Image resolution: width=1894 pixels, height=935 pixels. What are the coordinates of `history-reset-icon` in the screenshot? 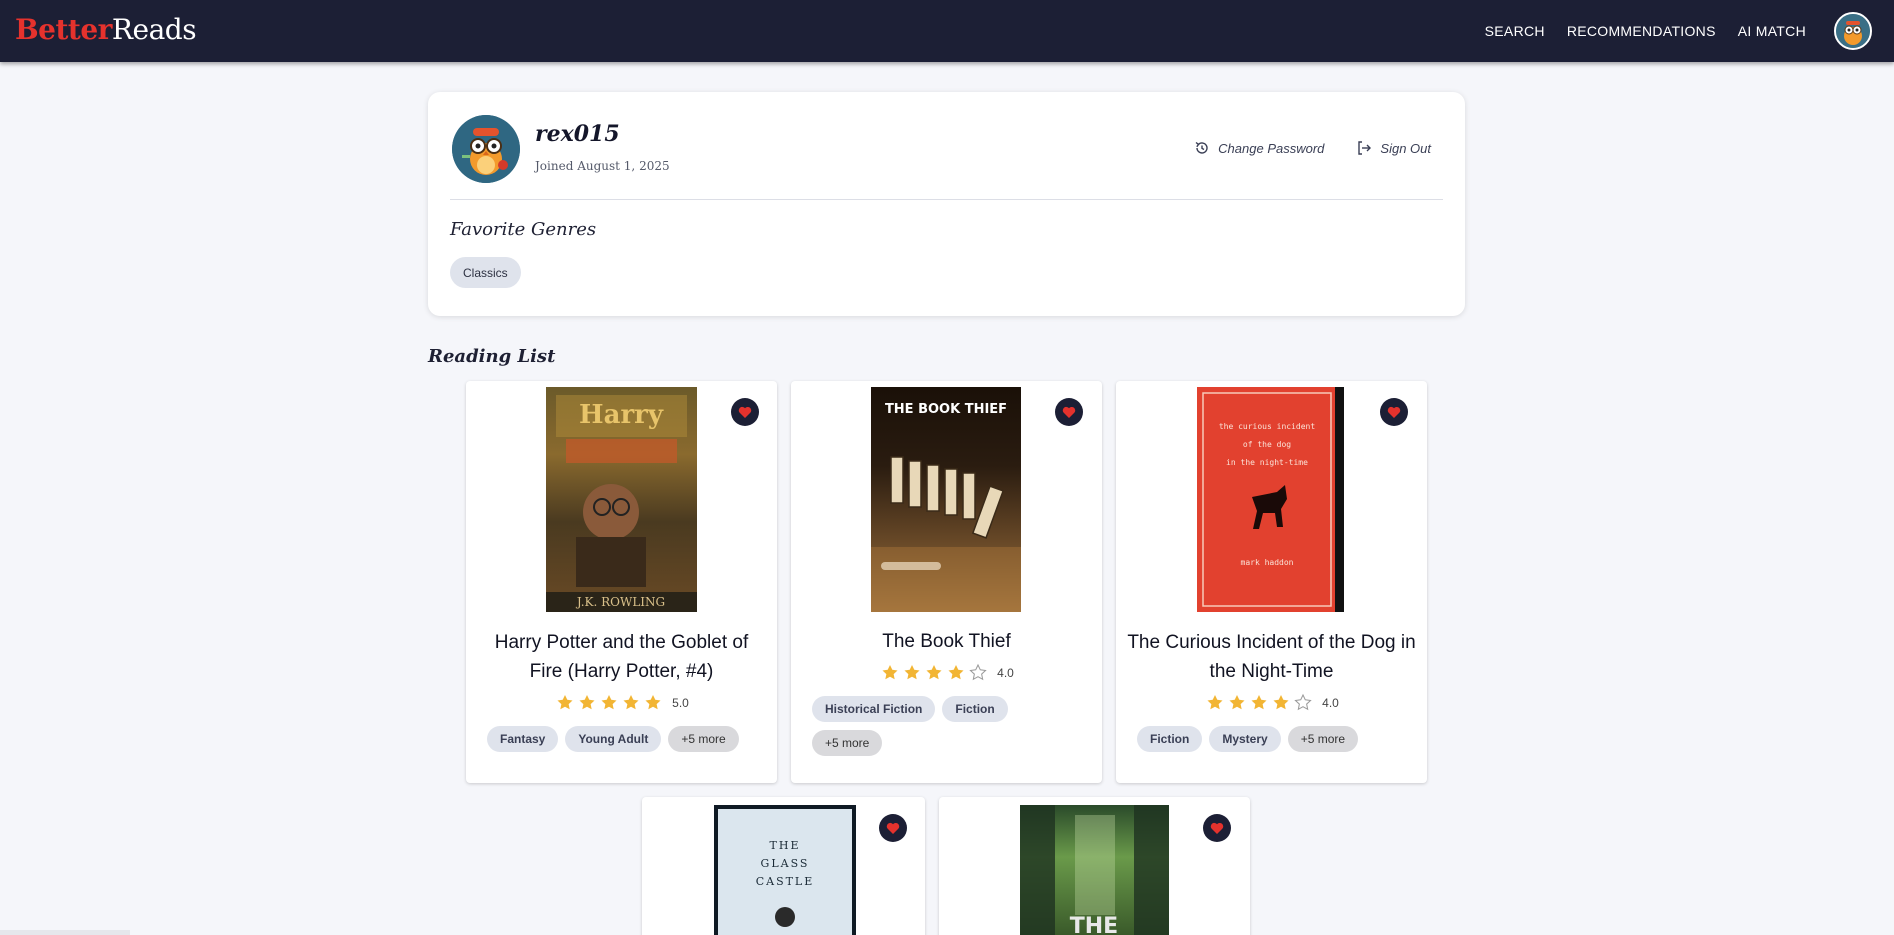 It's located at (1201, 147).